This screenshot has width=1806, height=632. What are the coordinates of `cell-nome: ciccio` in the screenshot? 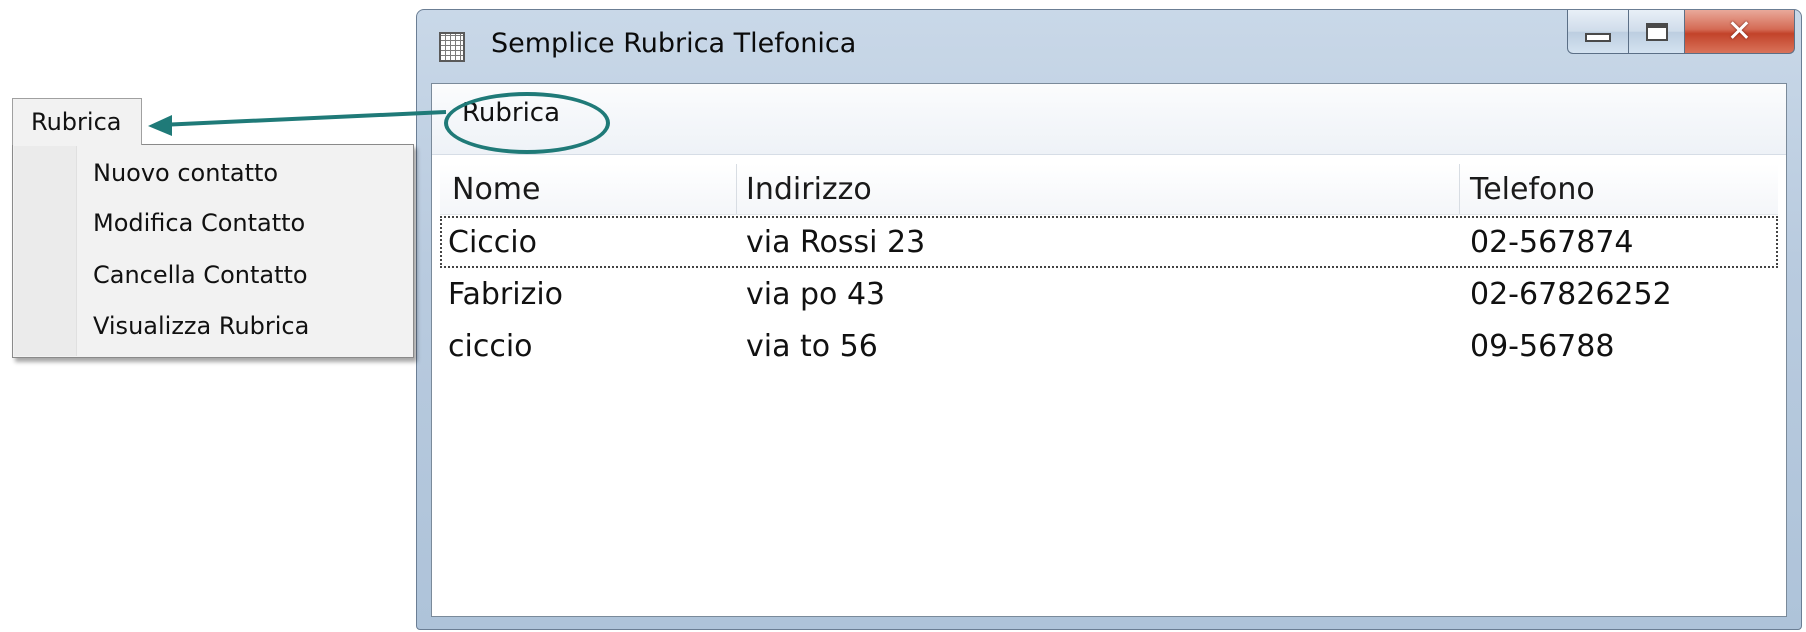 It's located at (490, 346).